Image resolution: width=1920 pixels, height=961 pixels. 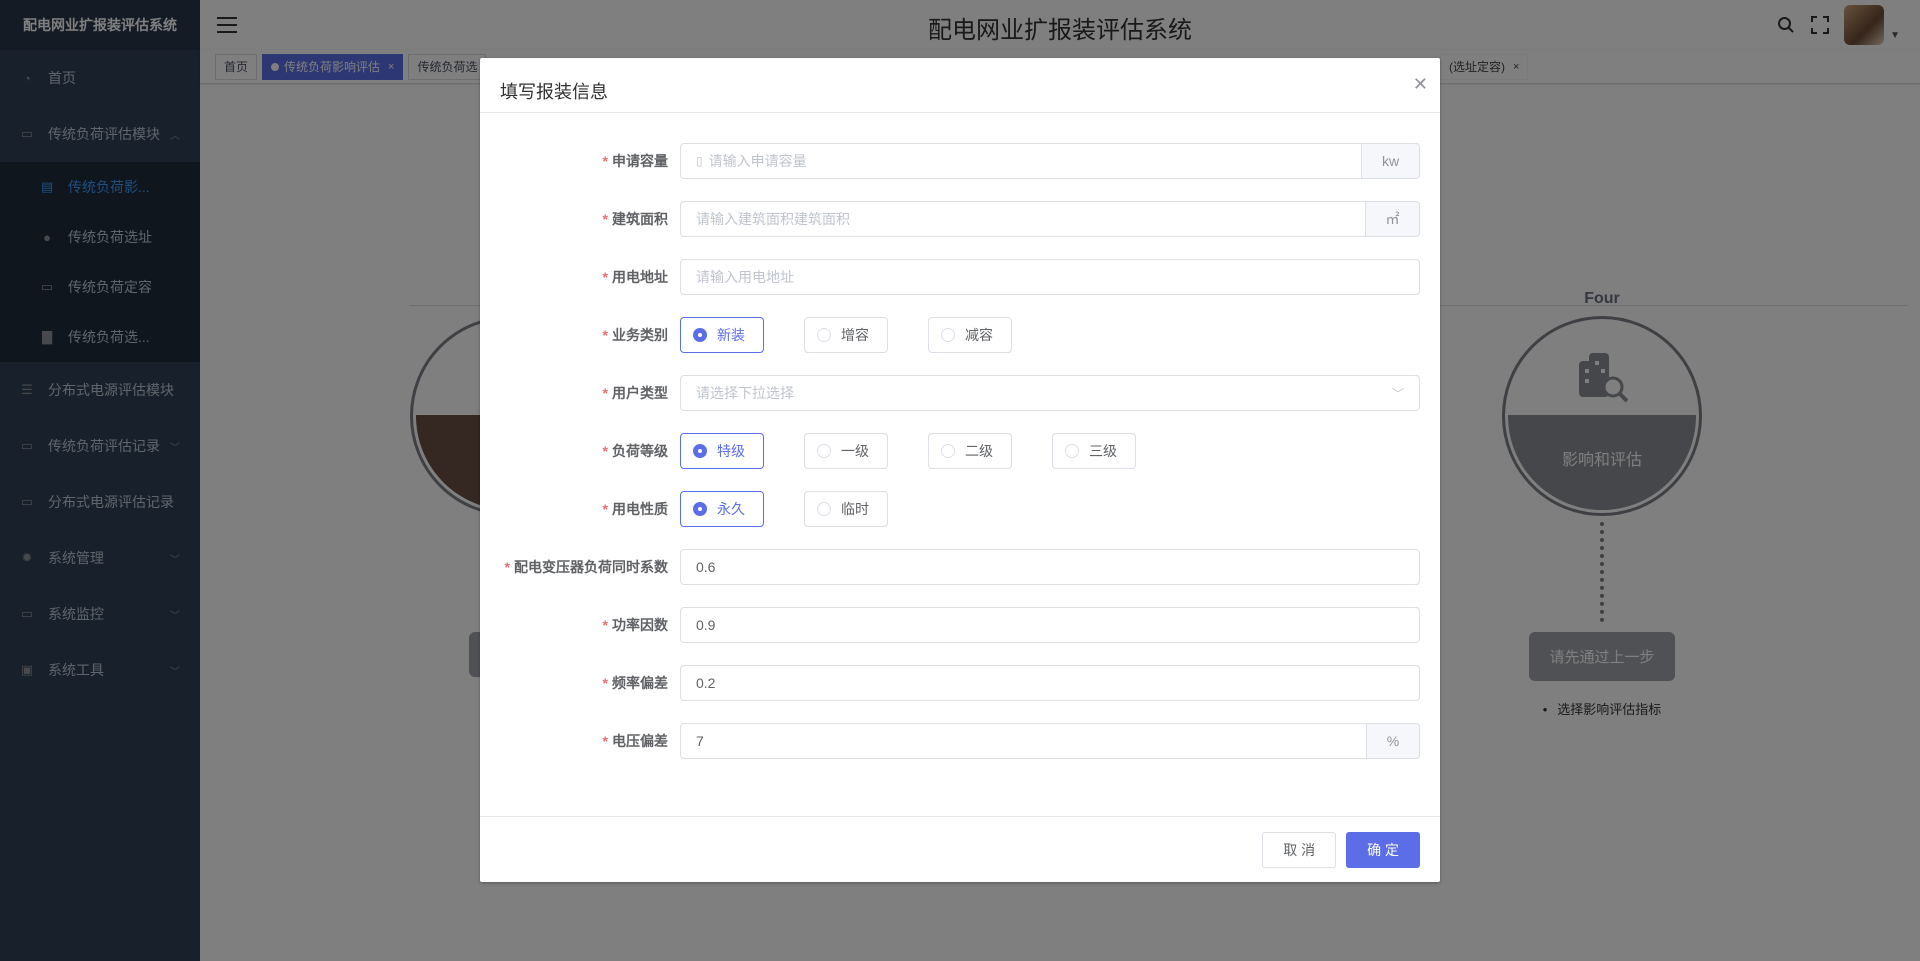 What do you see at coordinates (1383, 849) in the screenshot?
I see `confirm-button: 确 定` at bounding box center [1383, 849].